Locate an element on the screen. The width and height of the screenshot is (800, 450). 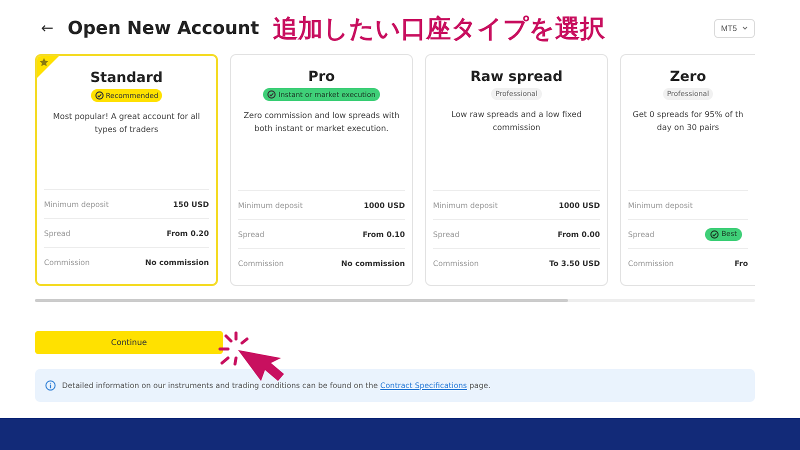
chevron-down-icon is located at coordinates (745, 28).